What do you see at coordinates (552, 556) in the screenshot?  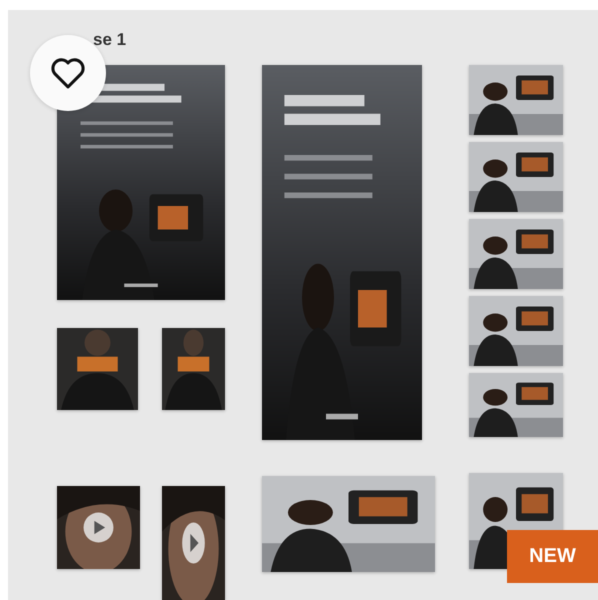 I see `new-badge: NEW` at bounding box center [552, 556].